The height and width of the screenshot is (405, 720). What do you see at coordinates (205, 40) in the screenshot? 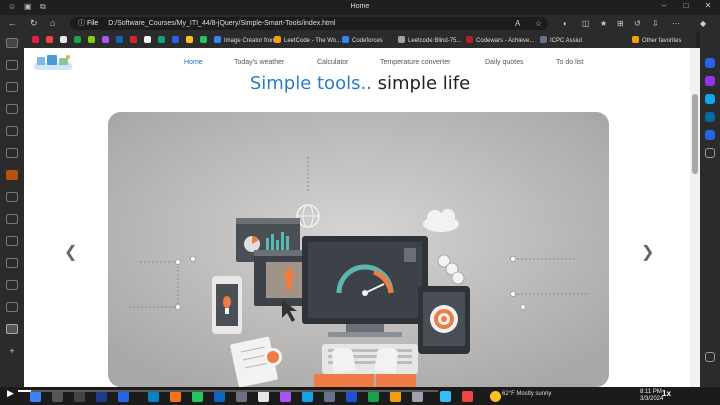
I see `maps-fav-icon` at bounding box center [205, 40].